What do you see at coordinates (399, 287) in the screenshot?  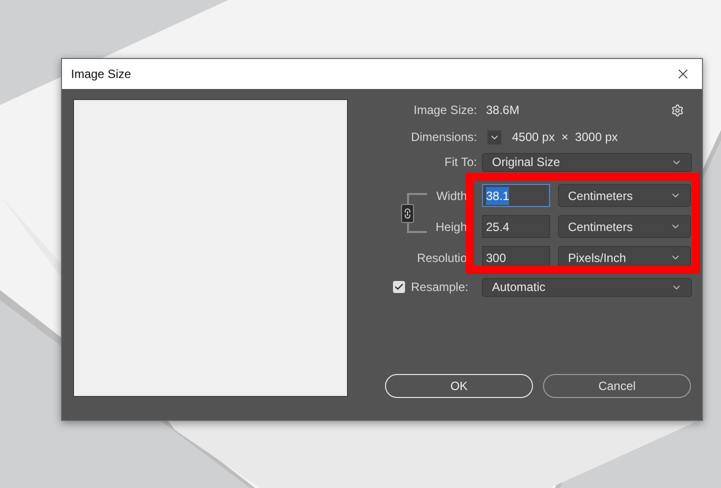 I see `resample-checkbox` at bounding box center [399, 287].